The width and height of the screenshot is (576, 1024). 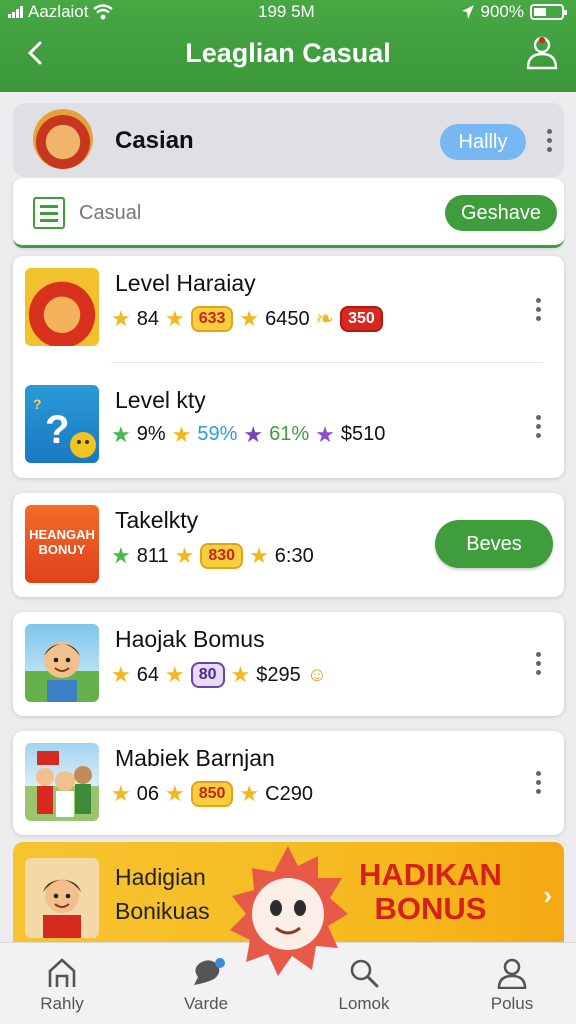 I want to click on list-item: Level Haraiay ★ 84 ★ 633 ★ 6450 ❧ 350, so click(x=288, y=311).